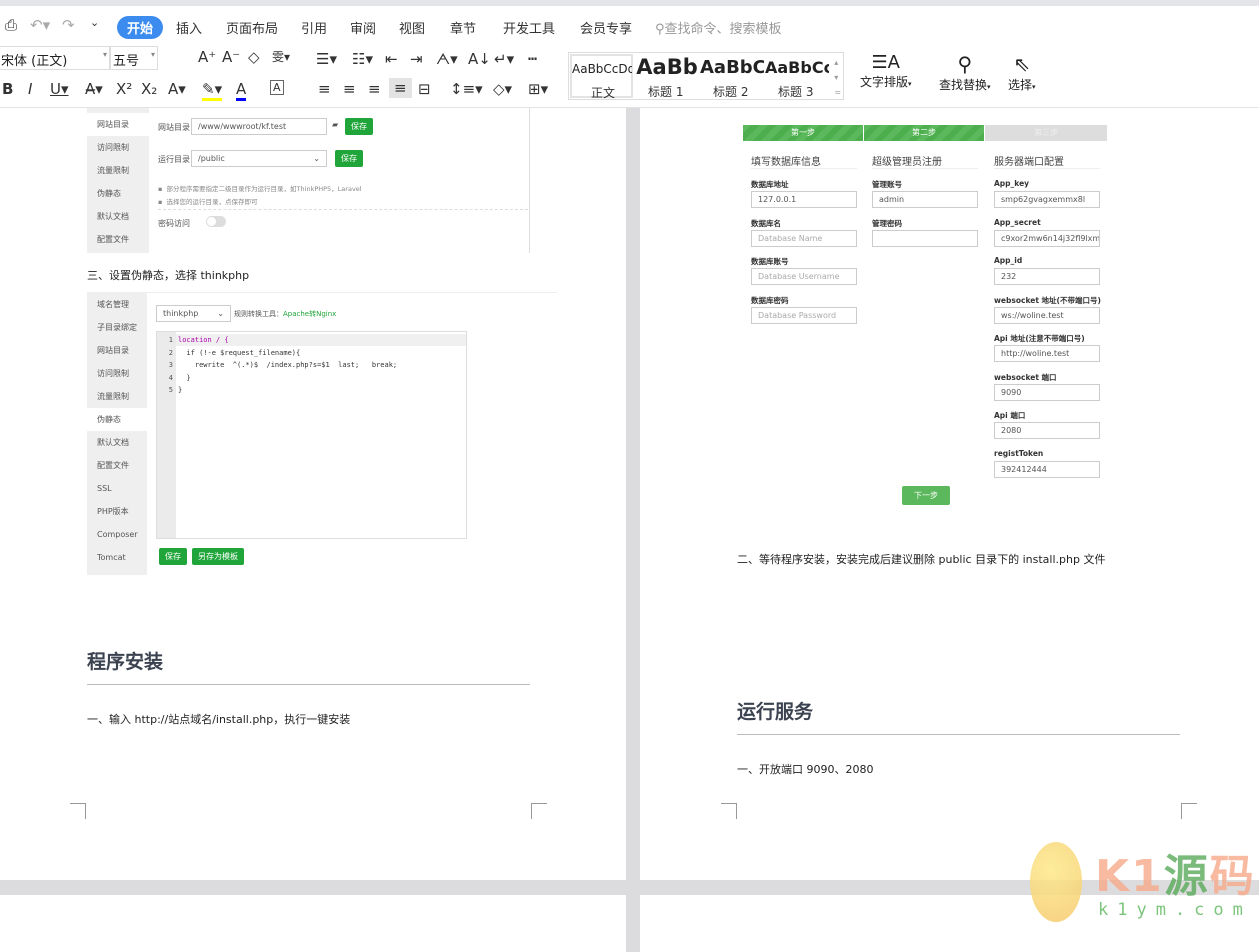 This screenshot has width=1259, height=952. I want to click on increase-indent-icon: ⇥, so click(416, 59).